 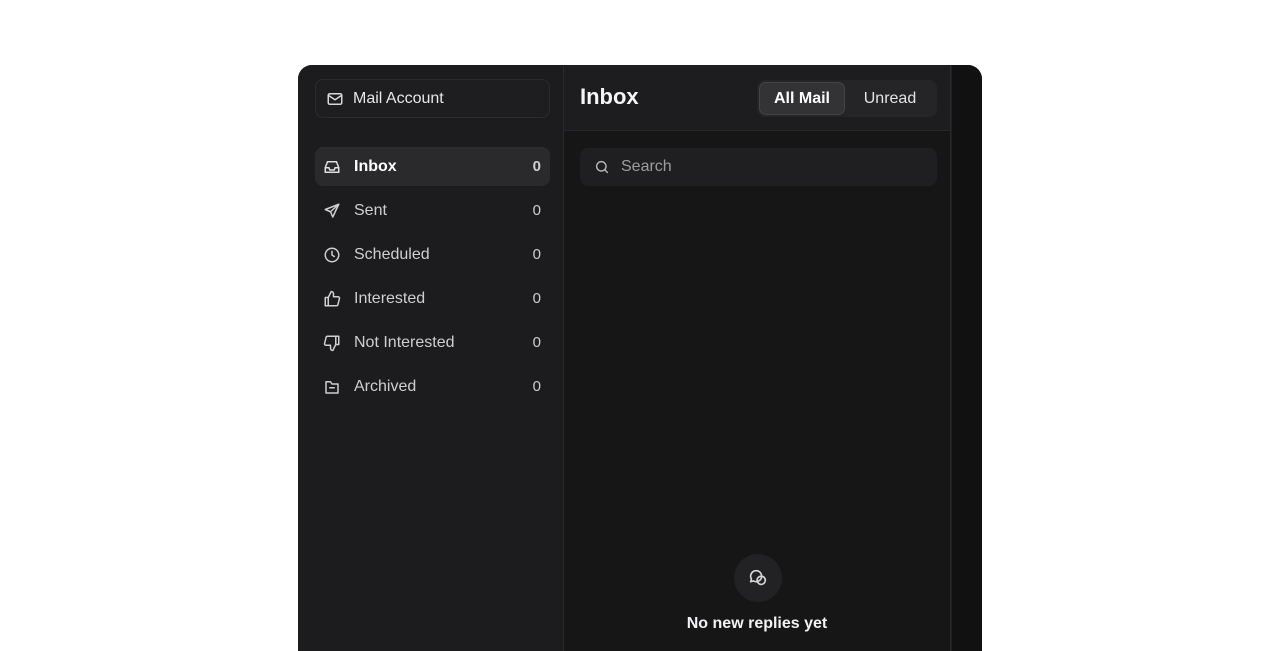 What do you see at coordinates (890, 98) in the screenshot?
I see `filter-unread-button: Unread` at bounding box center [890, 98].